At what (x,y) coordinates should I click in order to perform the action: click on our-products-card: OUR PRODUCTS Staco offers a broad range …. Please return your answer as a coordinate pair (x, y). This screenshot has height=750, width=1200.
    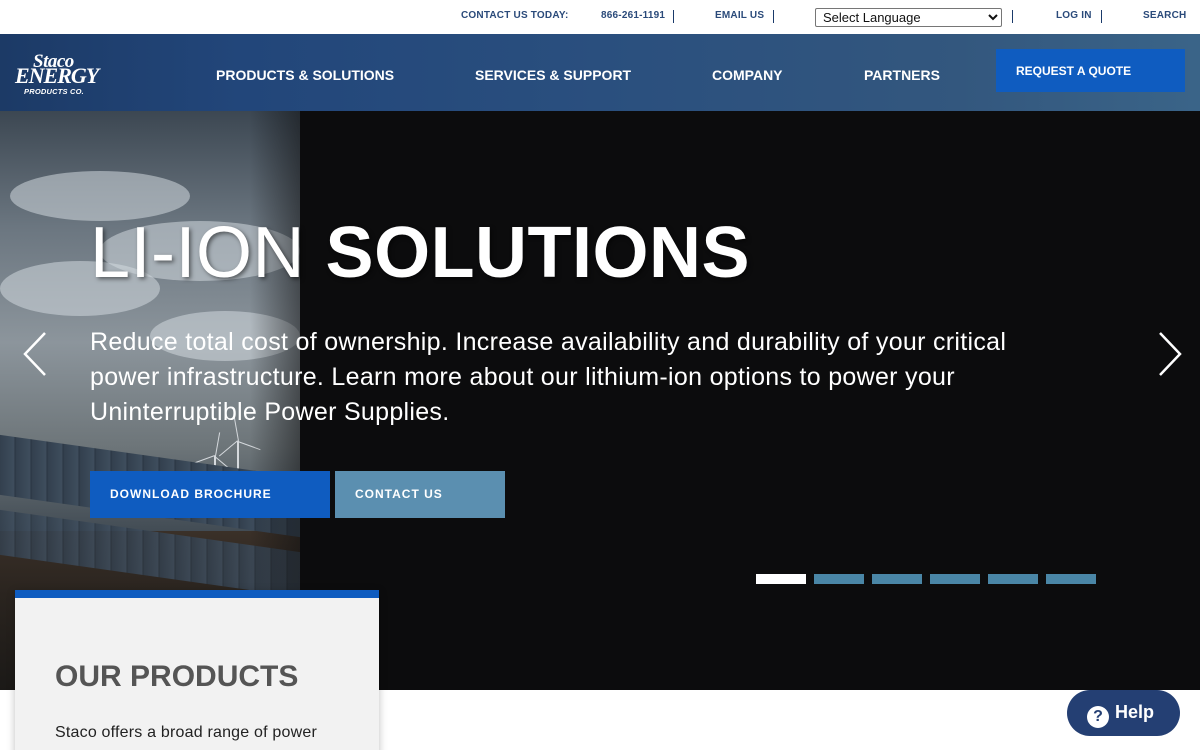
    Looking at the image, I should click on (197, 670).